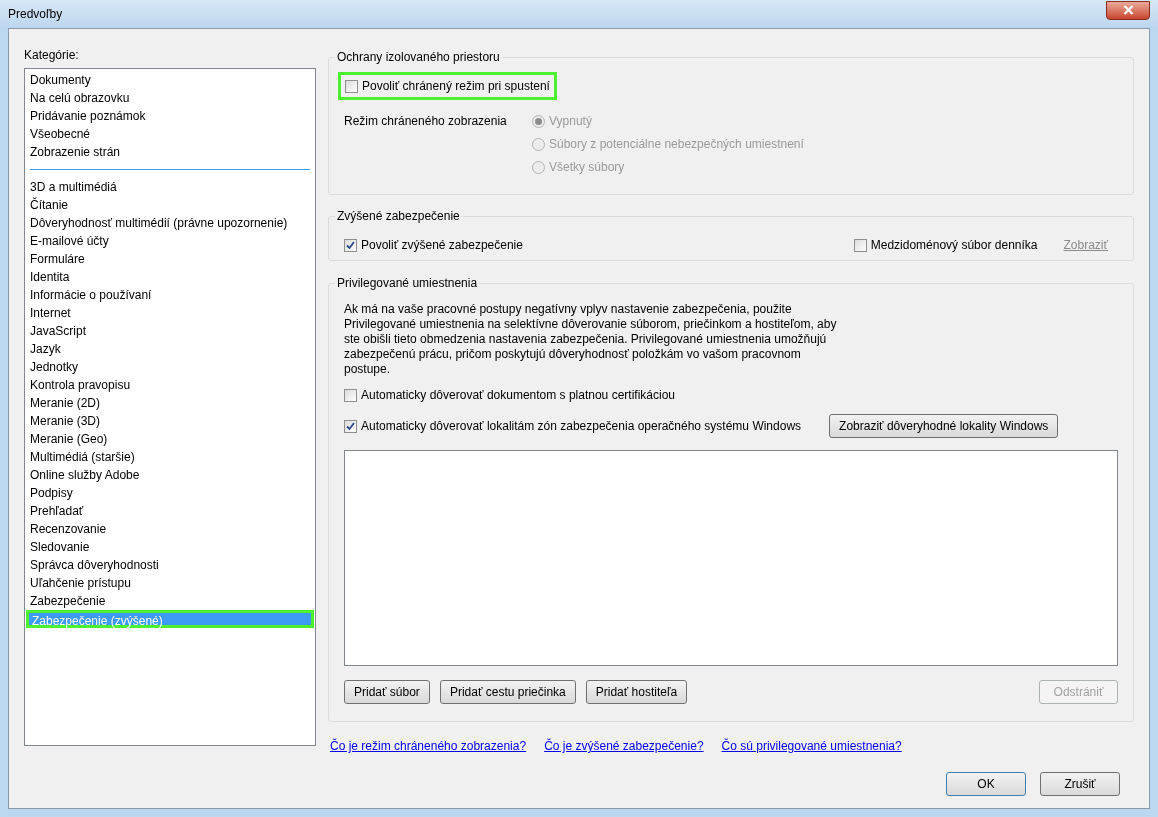  What do you see at coordinates (170, 98) in the screenshot?
I see `category-item: Na celú obrazovku` at bounding box center [170, 98].